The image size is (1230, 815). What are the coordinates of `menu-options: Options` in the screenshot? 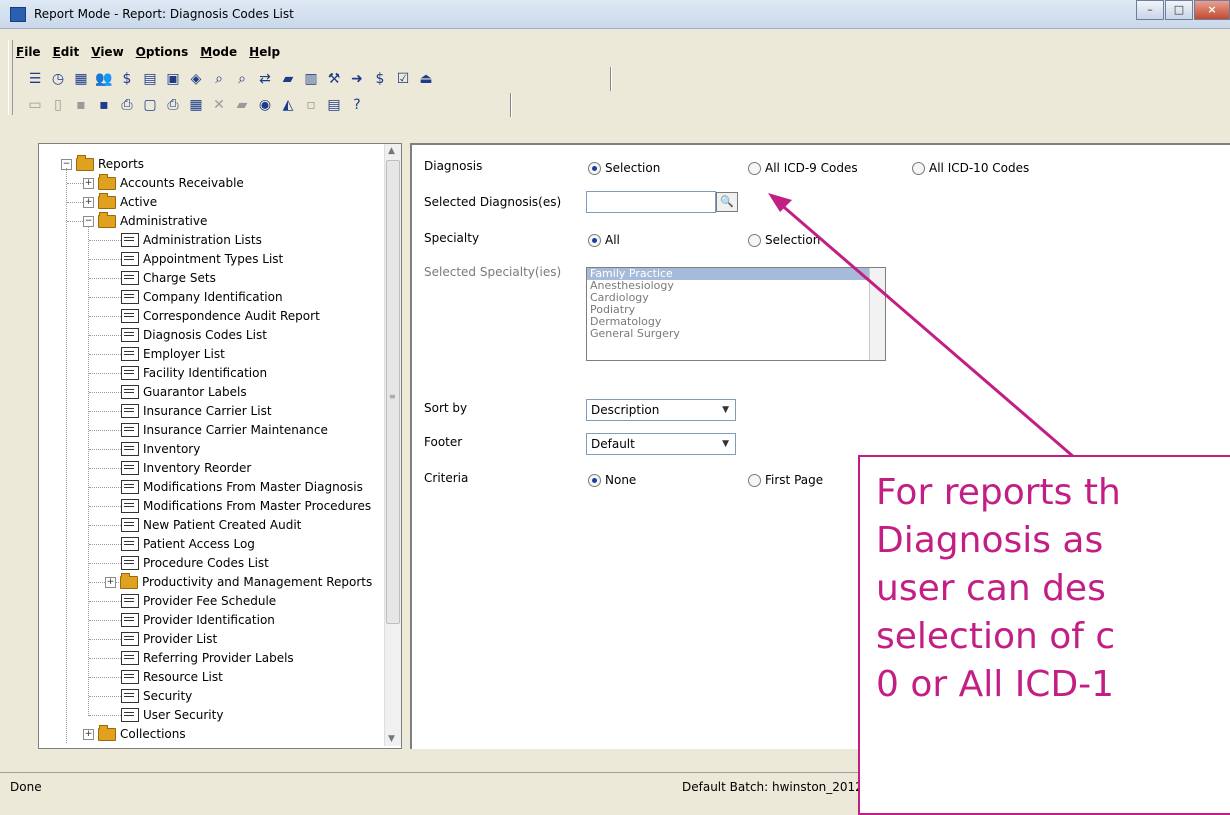 It's located at (162, 54).